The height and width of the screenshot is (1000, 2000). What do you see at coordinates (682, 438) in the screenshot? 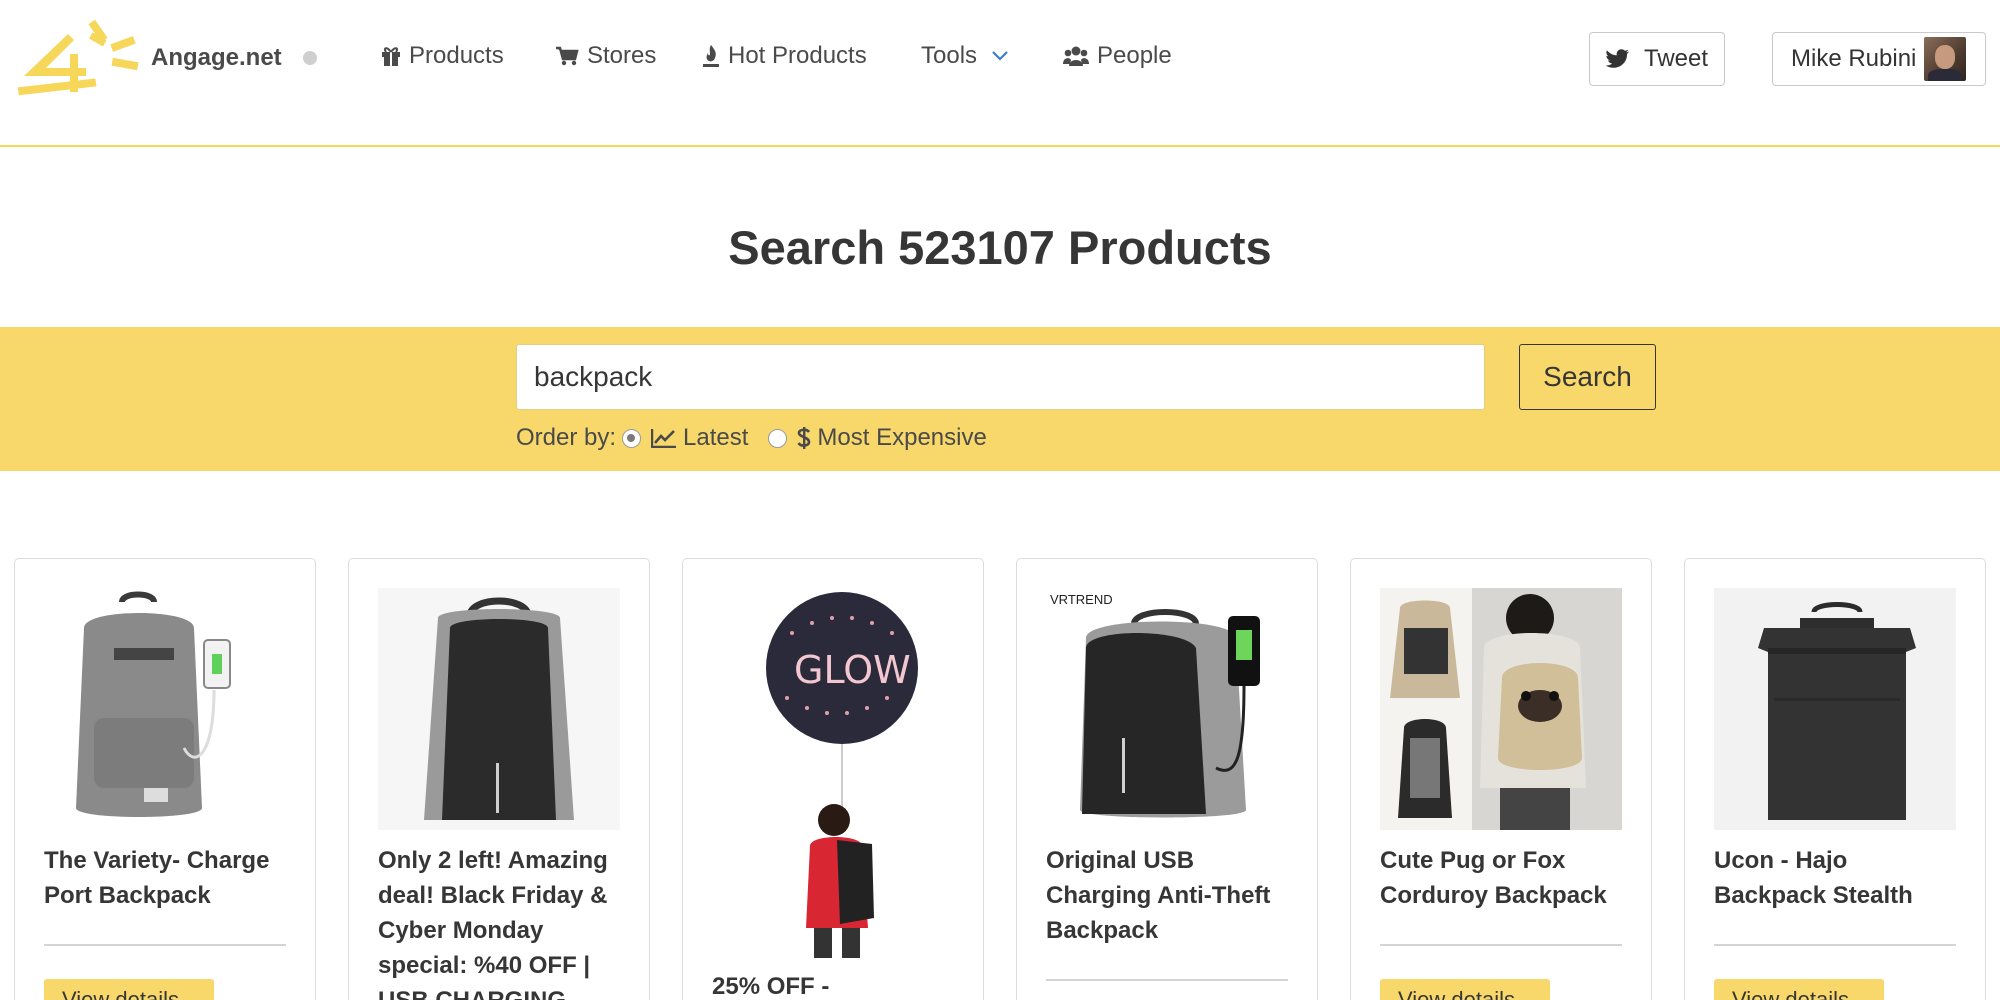
I see `order-latest-option: Latest` at bounding box center [682, 438].